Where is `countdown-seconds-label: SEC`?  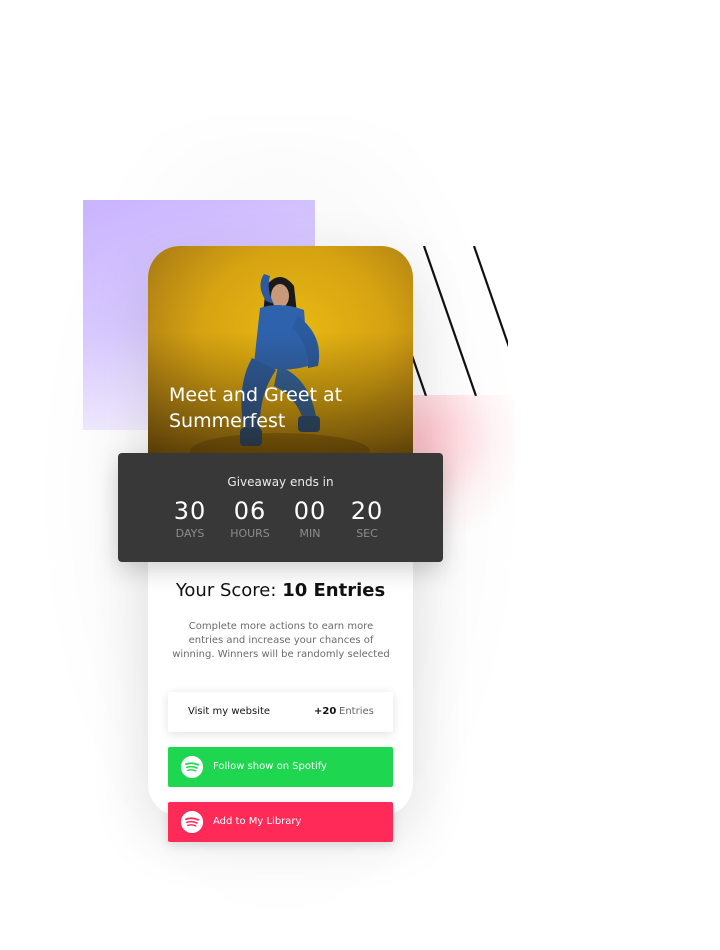 countdown-seconds-label: SEC is located at coordinates (367, 533).